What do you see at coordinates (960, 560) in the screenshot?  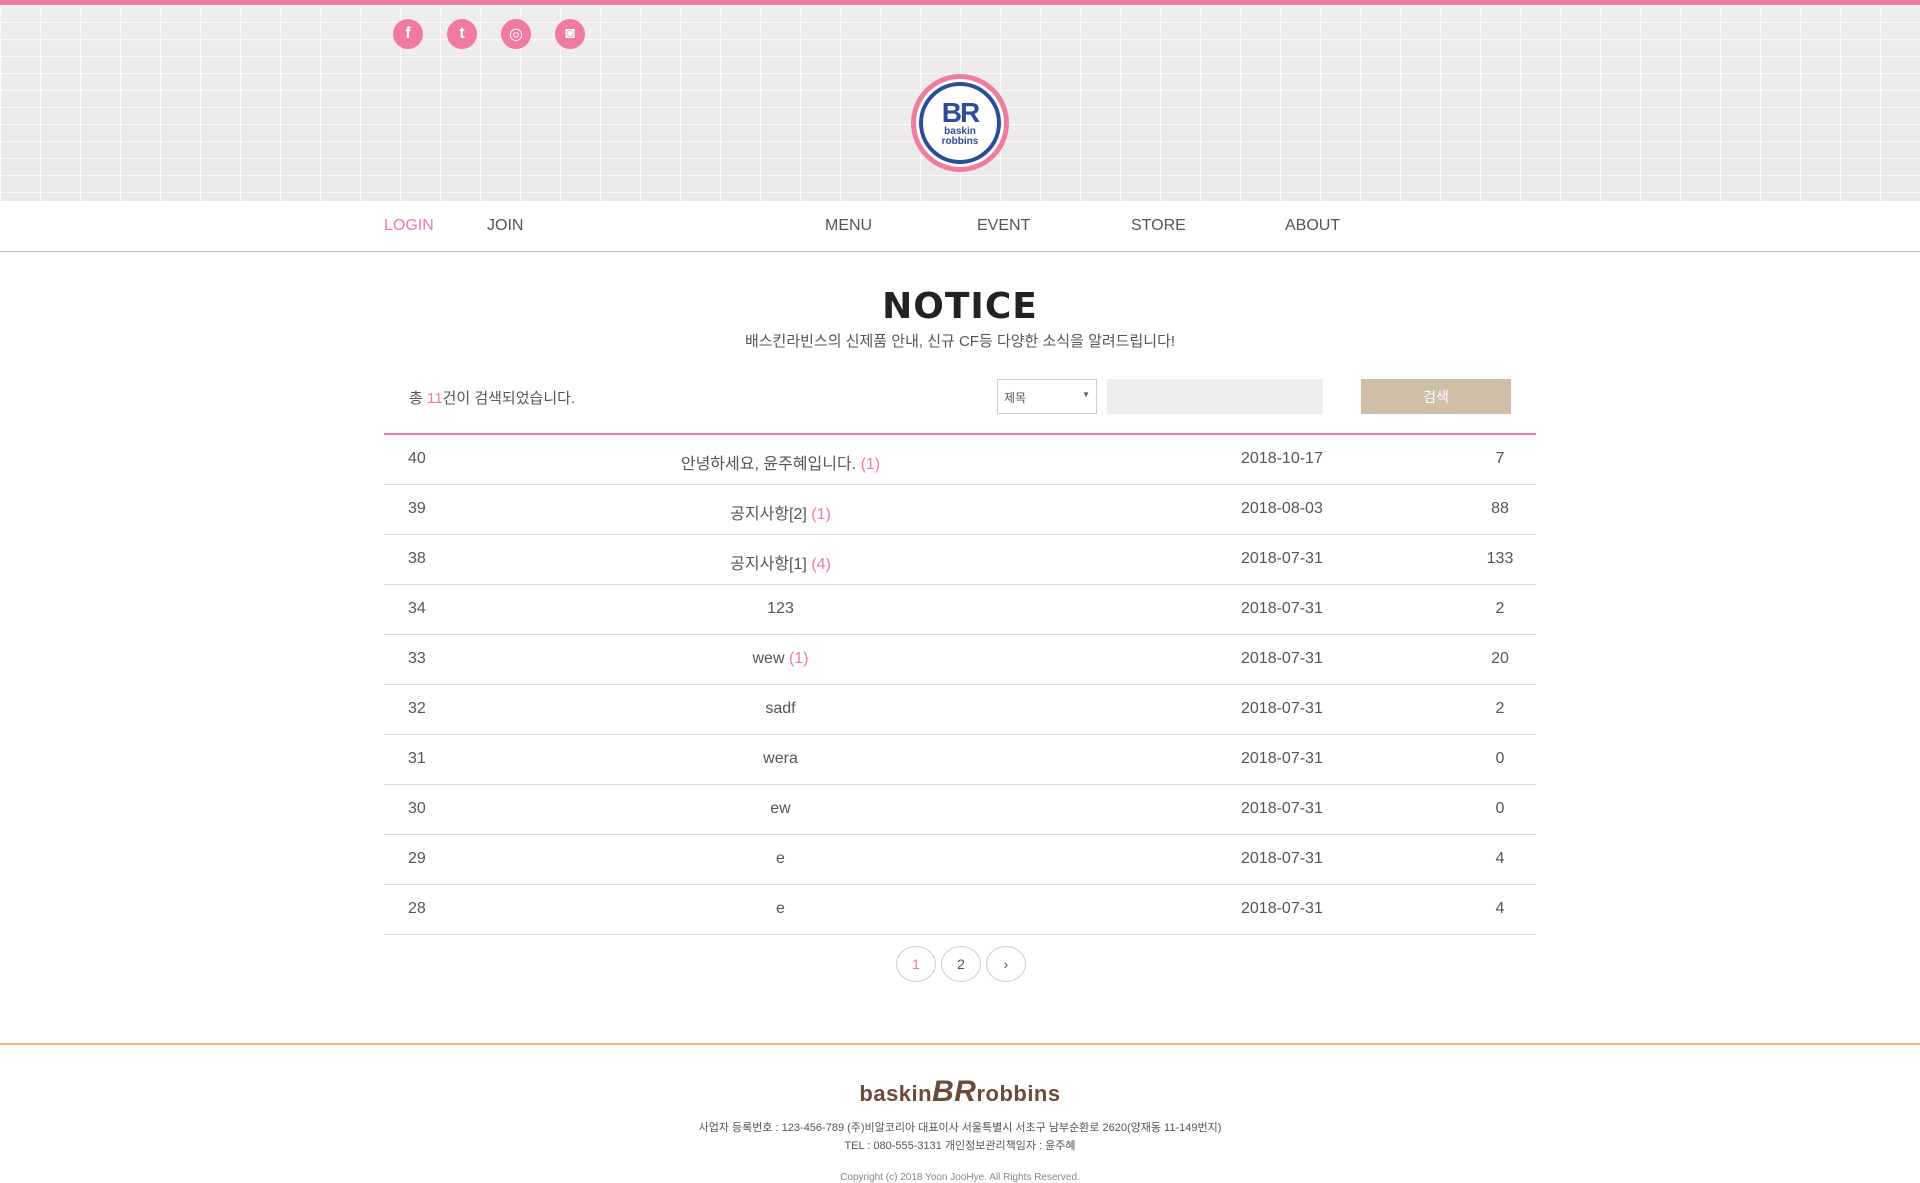 I see `table-row: 38 공지사항[1] (4) 2018-07-31 133` at bounding box center [960, 560].